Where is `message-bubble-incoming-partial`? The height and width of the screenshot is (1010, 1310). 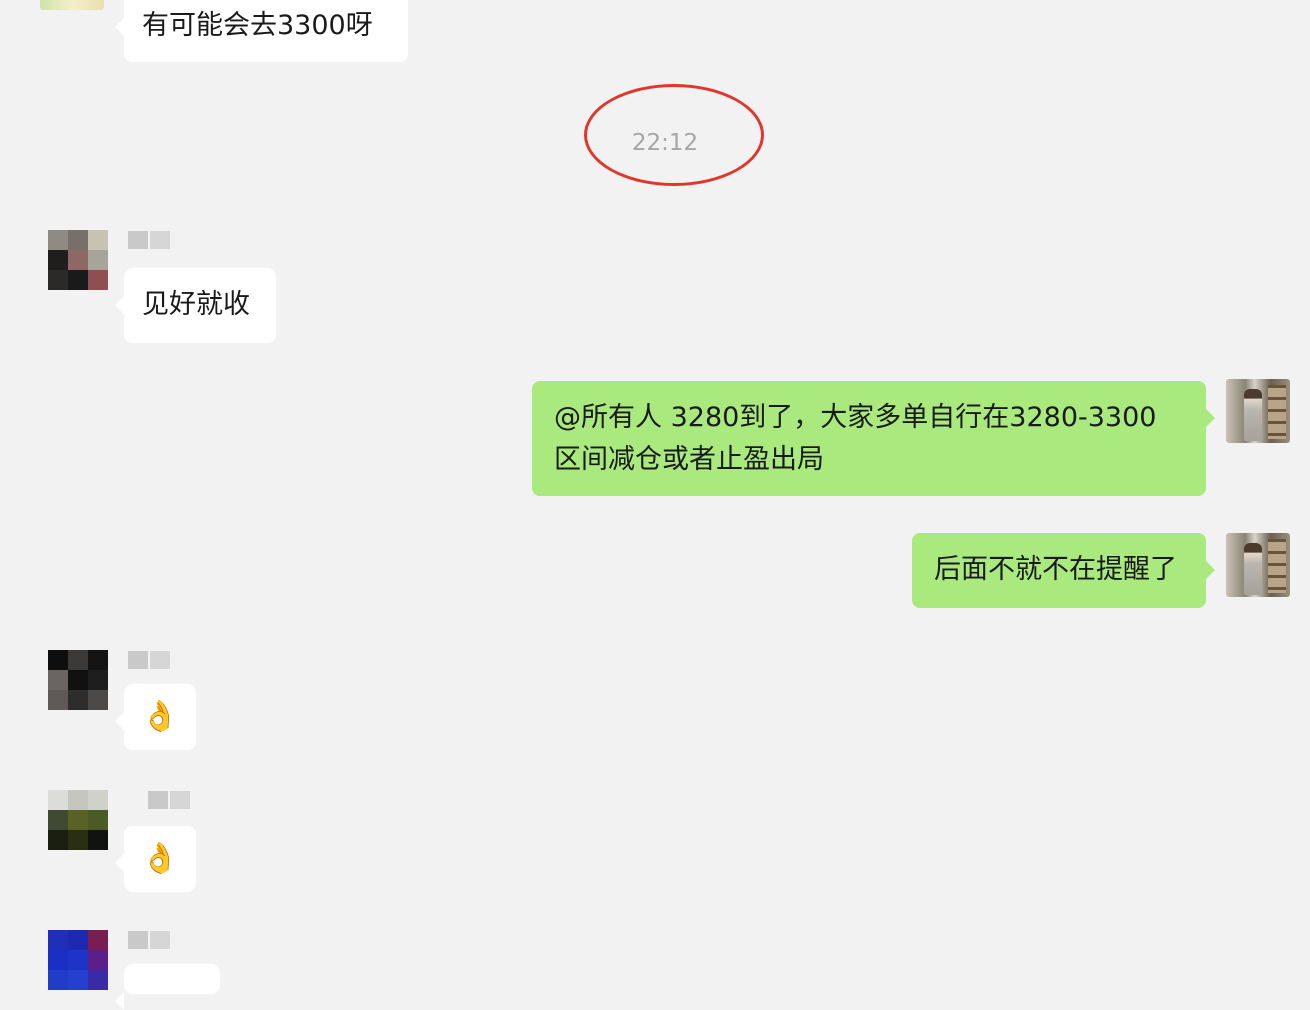
message-bubble-incoming-partial is located at coordinates (167, 987).